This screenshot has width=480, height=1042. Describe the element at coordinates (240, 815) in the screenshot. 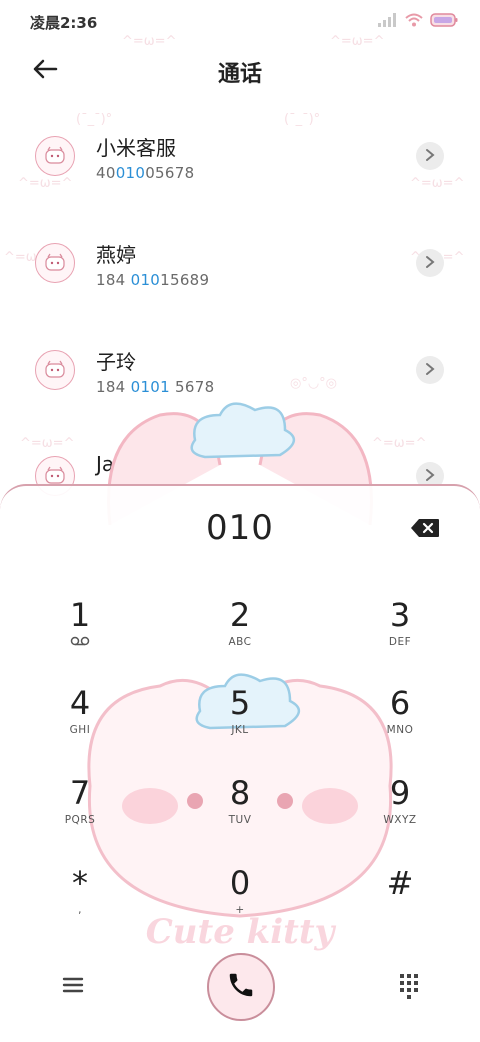

I see `dial-key-8: 8 TUV` at that location.